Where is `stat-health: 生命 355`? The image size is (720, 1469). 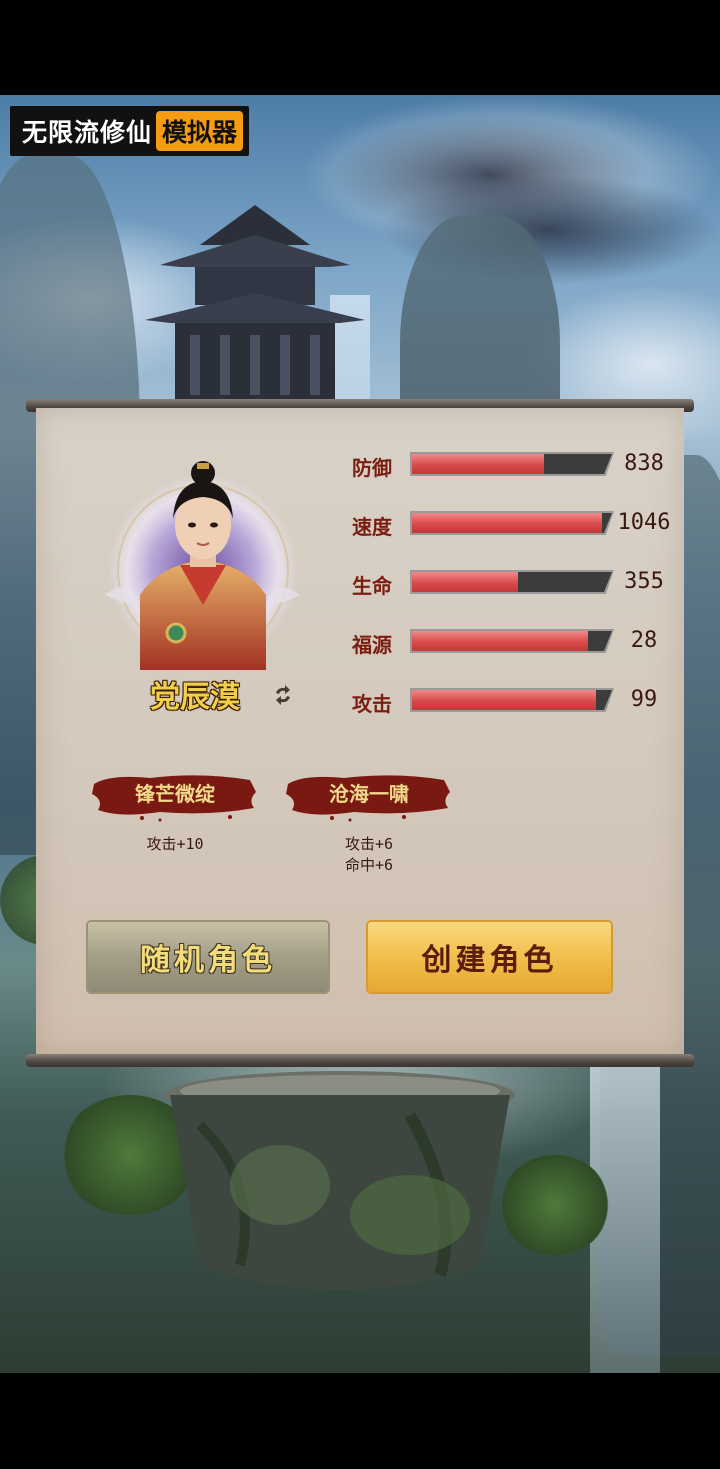
stat-health: 生命 355 is located at coordinates (517, 583).